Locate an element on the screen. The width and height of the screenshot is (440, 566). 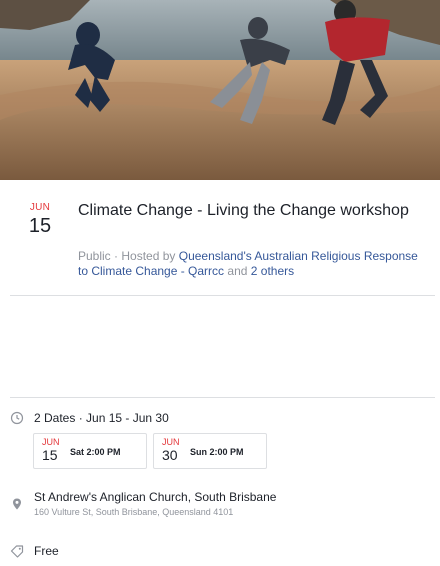
chip-day: 30 is located at coordinates (170, 455).